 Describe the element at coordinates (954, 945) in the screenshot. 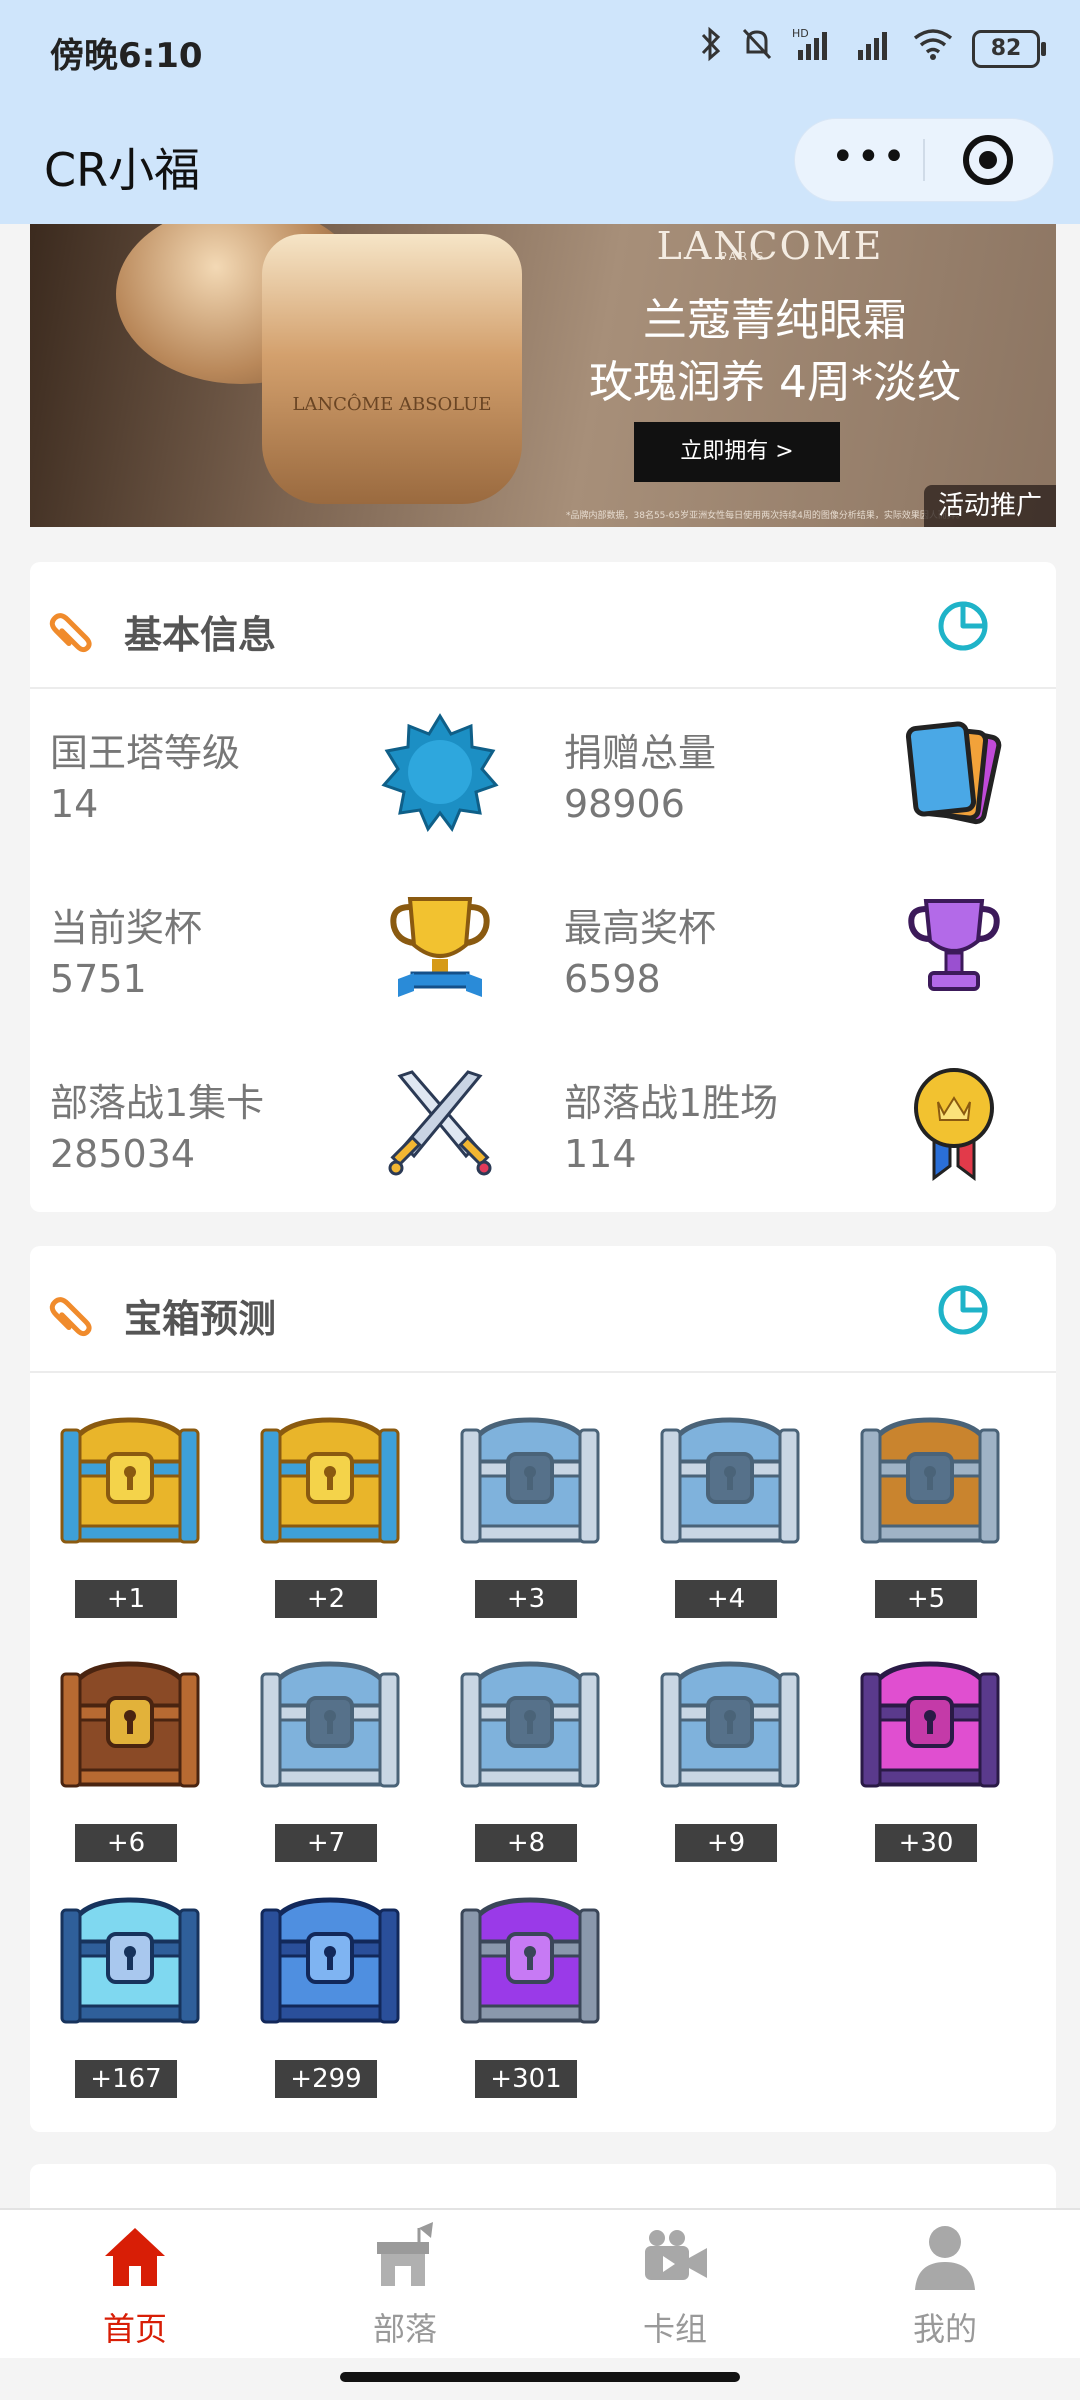

I see `purple-trophy-icon` at that location.